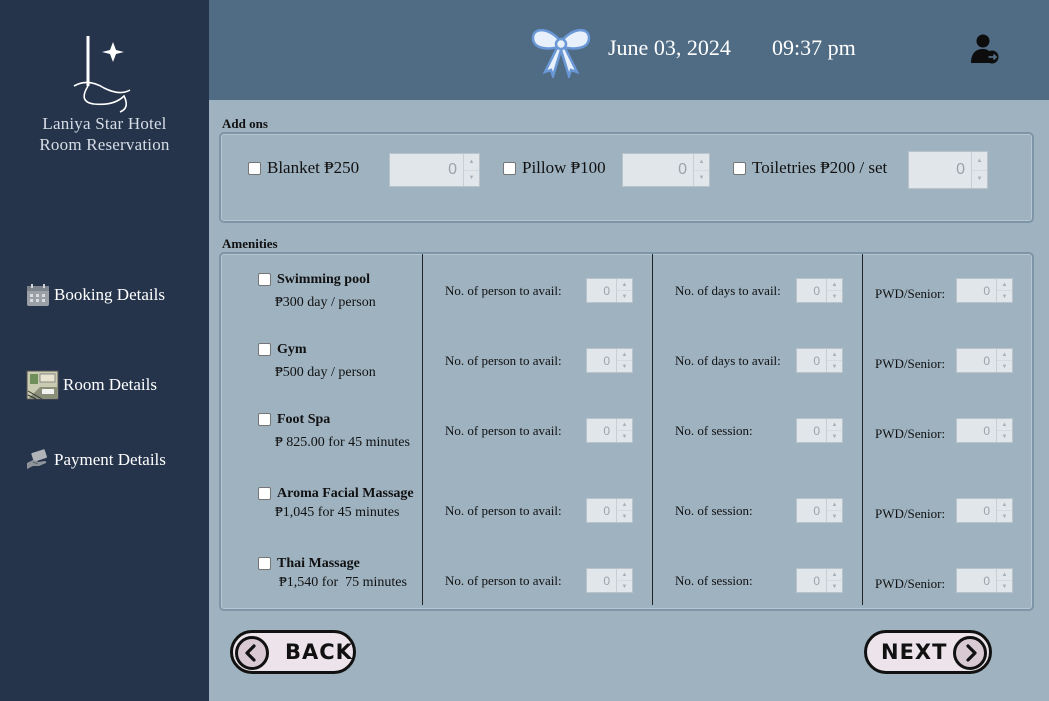 The height and width of the screenshot is (701, 1049). What do you see at coordinates (948, 170) in the screenshot?
I see `toiletries-qty-spinner: 0 ▲ ▼` at bounding box center [948, 170].